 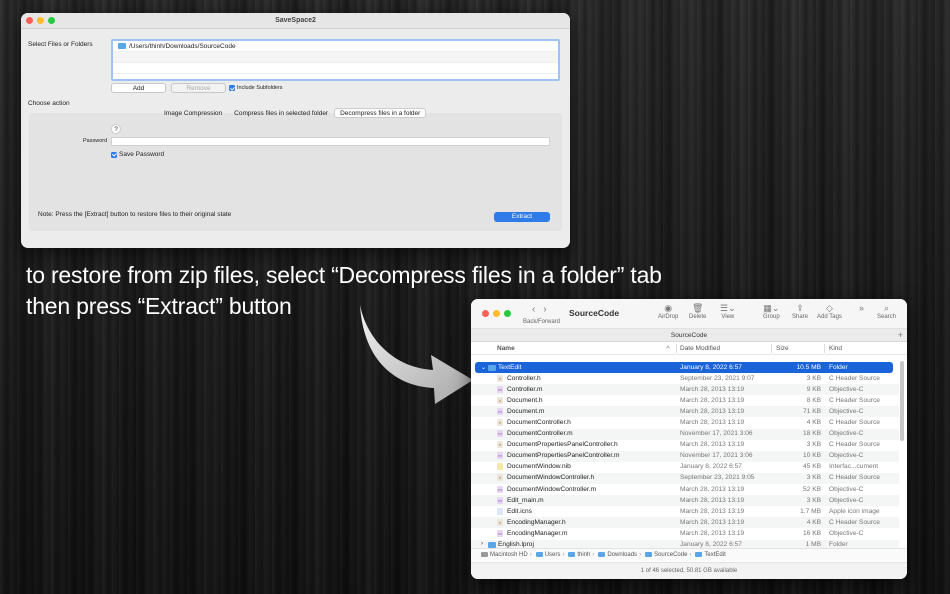 What do you see at coordinates (622, 555) in the screenshot?
I see `path-segment: Downloads` at bounding box center [622, 555].